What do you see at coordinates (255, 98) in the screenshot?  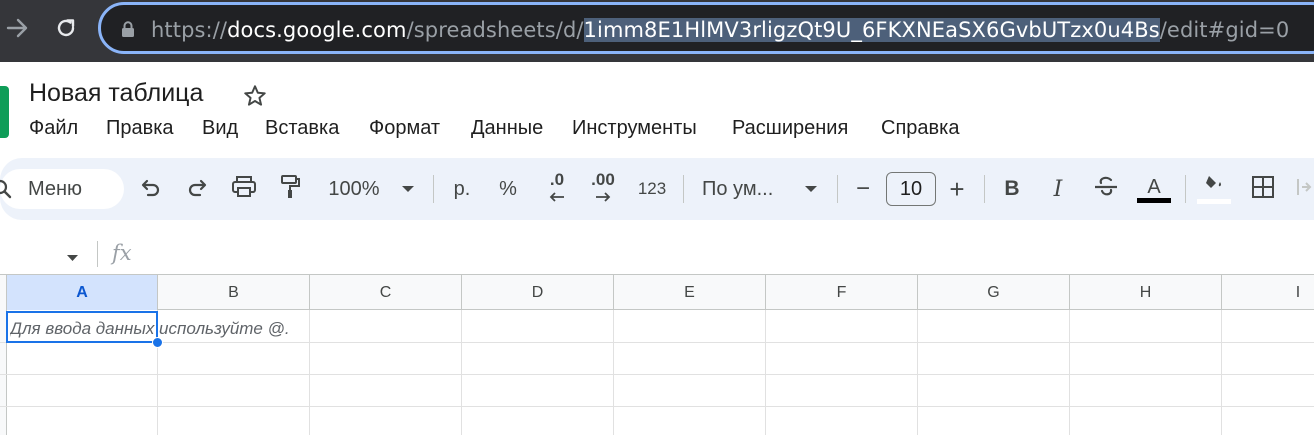 I see `star-icon` at bounding box center [255, 98].